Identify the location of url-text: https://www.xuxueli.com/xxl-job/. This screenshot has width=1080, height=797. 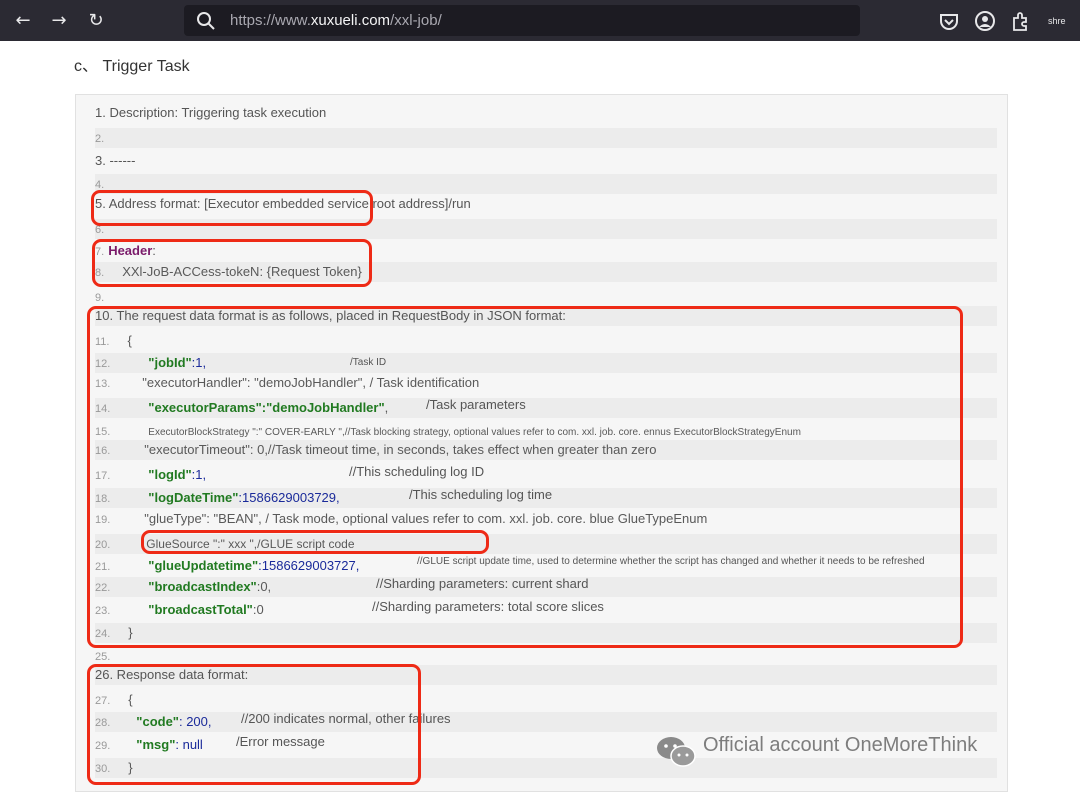
(336, 20).